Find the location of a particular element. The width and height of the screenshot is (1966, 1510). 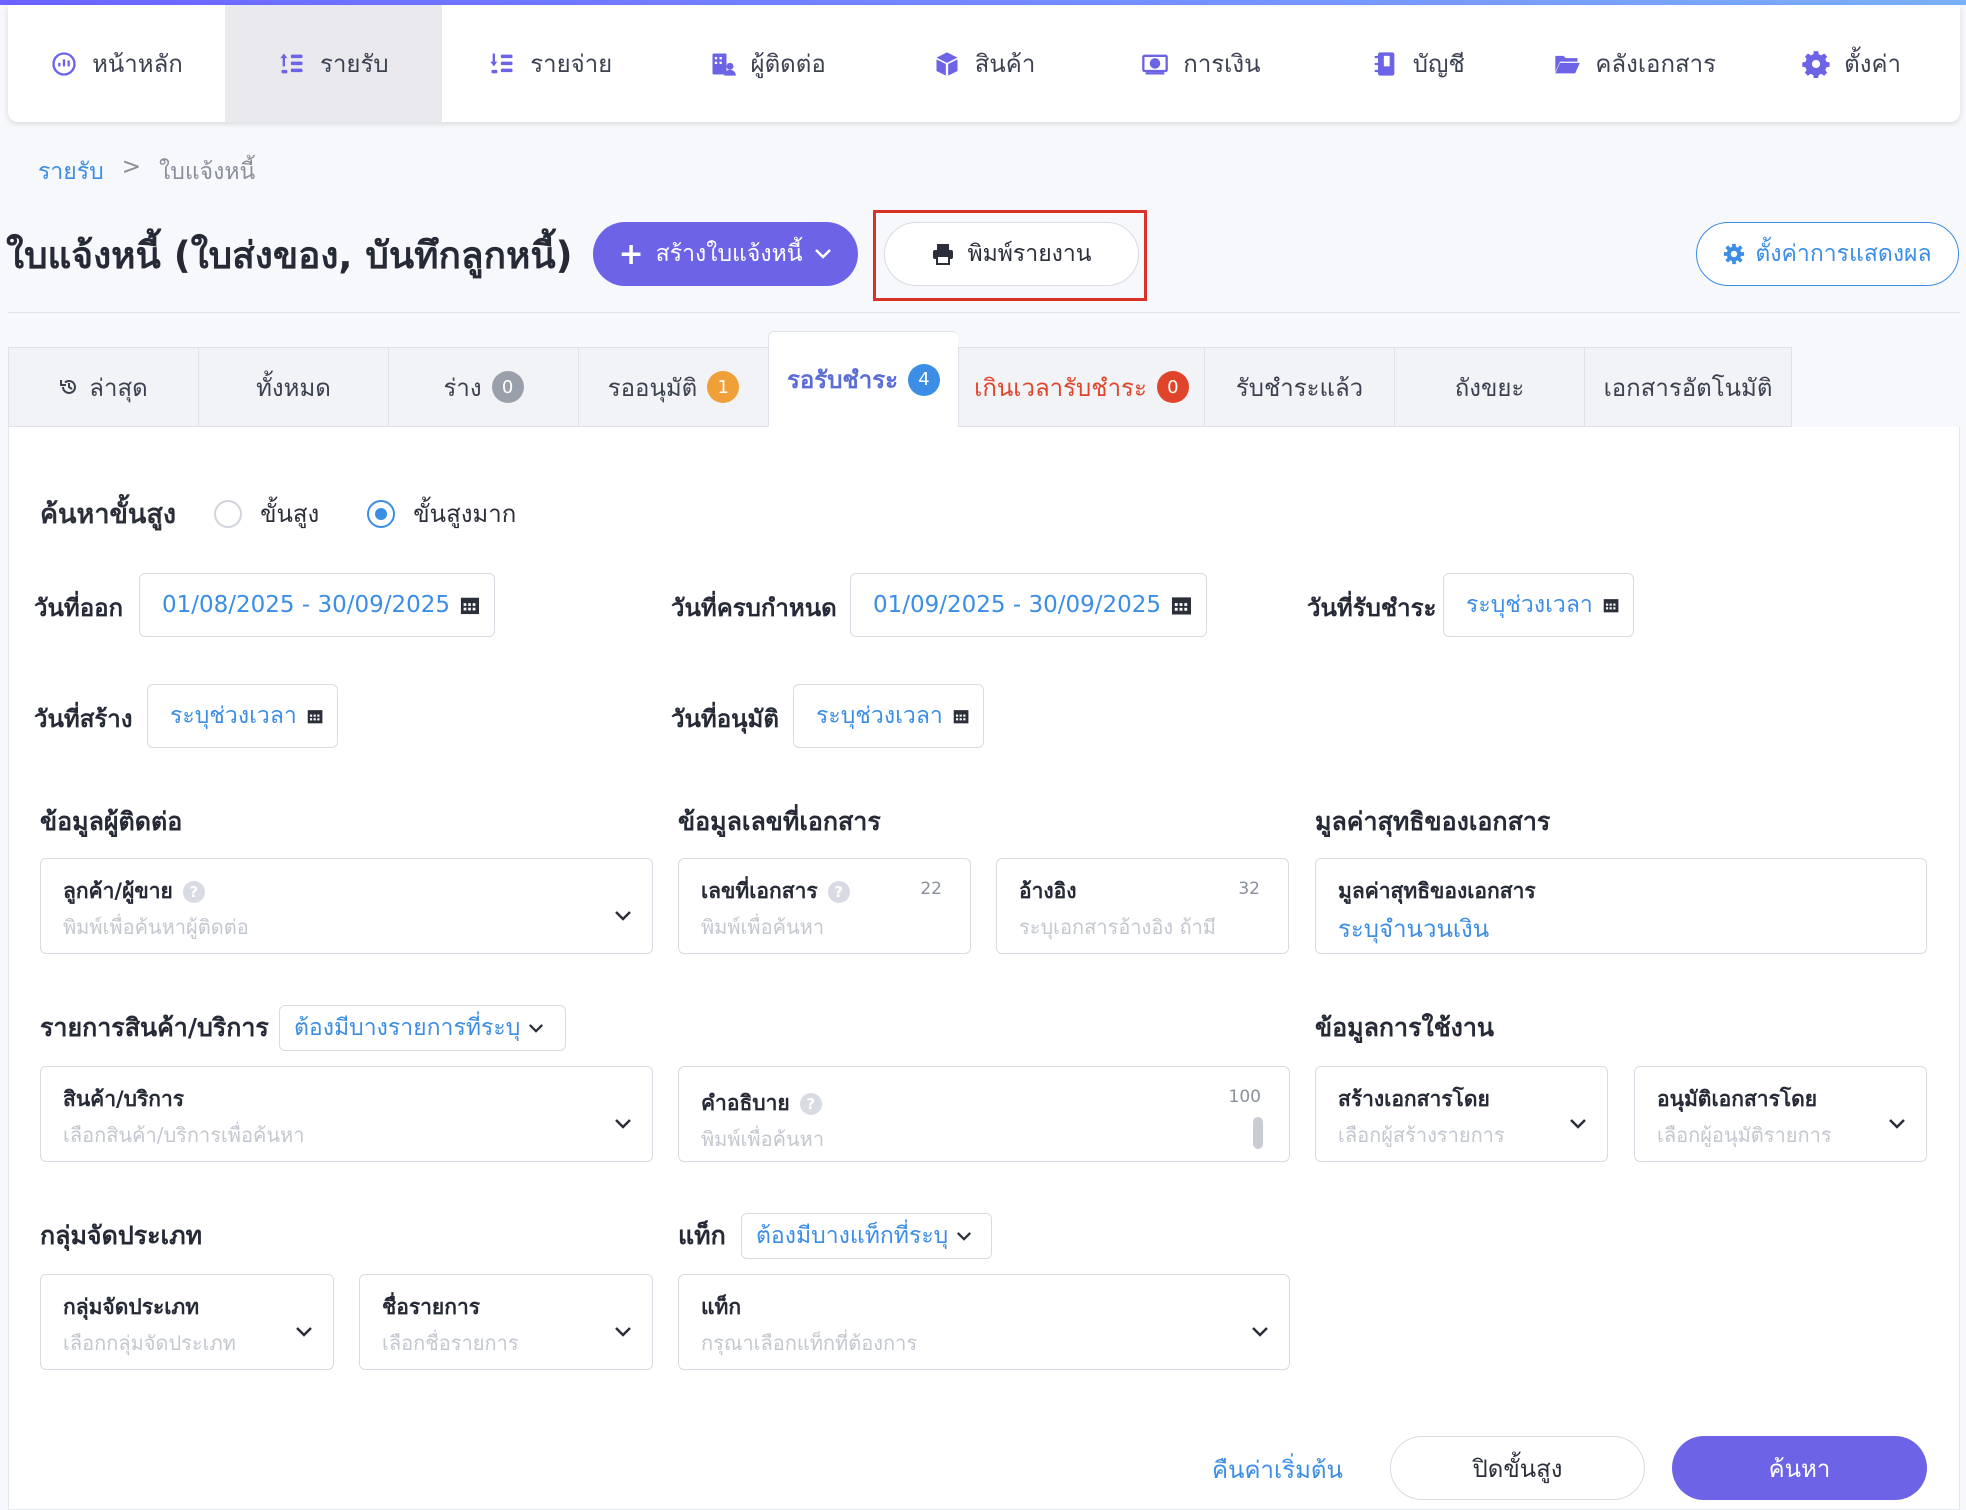

tab-label: ถังขยะ is located at coordinates (1489, 387).